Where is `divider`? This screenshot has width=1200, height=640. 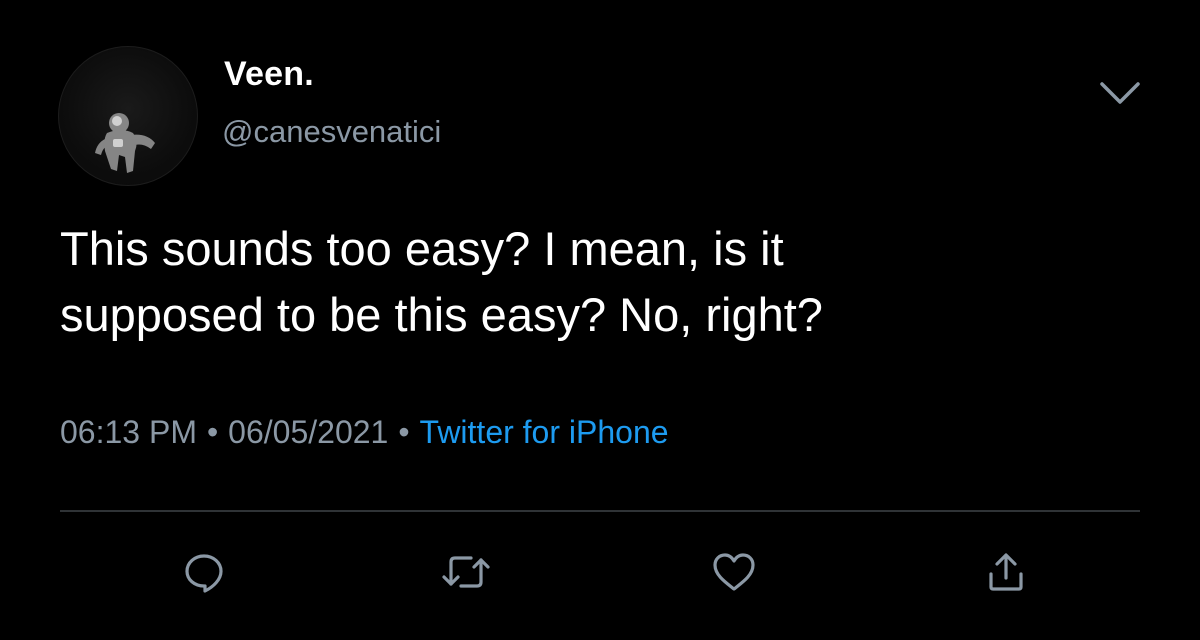
divider is located at coordinates (600, 511).